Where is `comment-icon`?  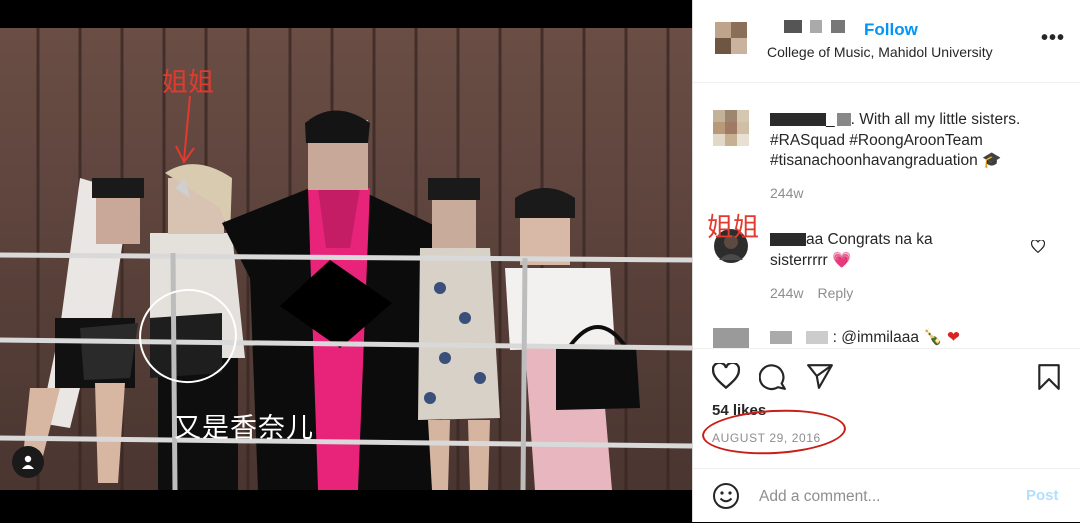 comment-icon is located at coordinates (772, 377).